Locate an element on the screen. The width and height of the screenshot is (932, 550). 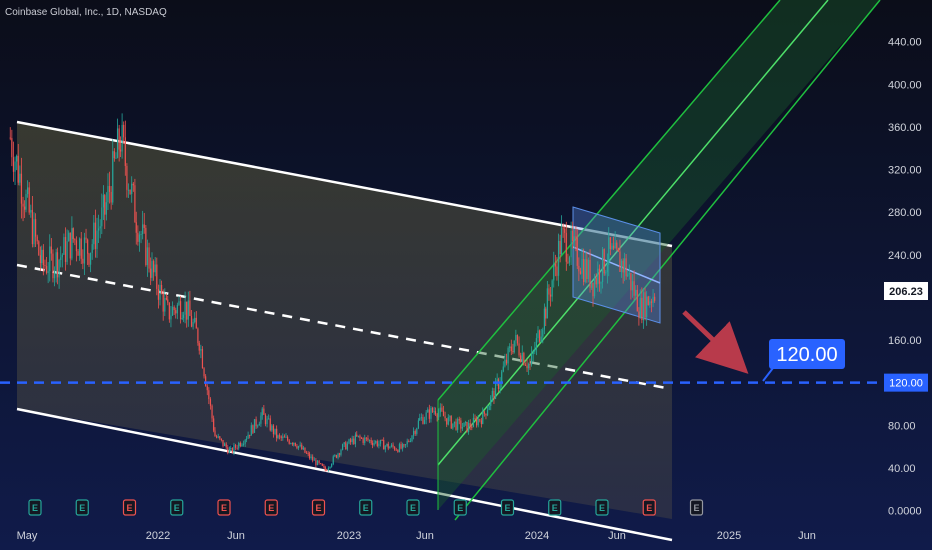
y-tick-label: 0.0000 is located at coordinates (905, 512).